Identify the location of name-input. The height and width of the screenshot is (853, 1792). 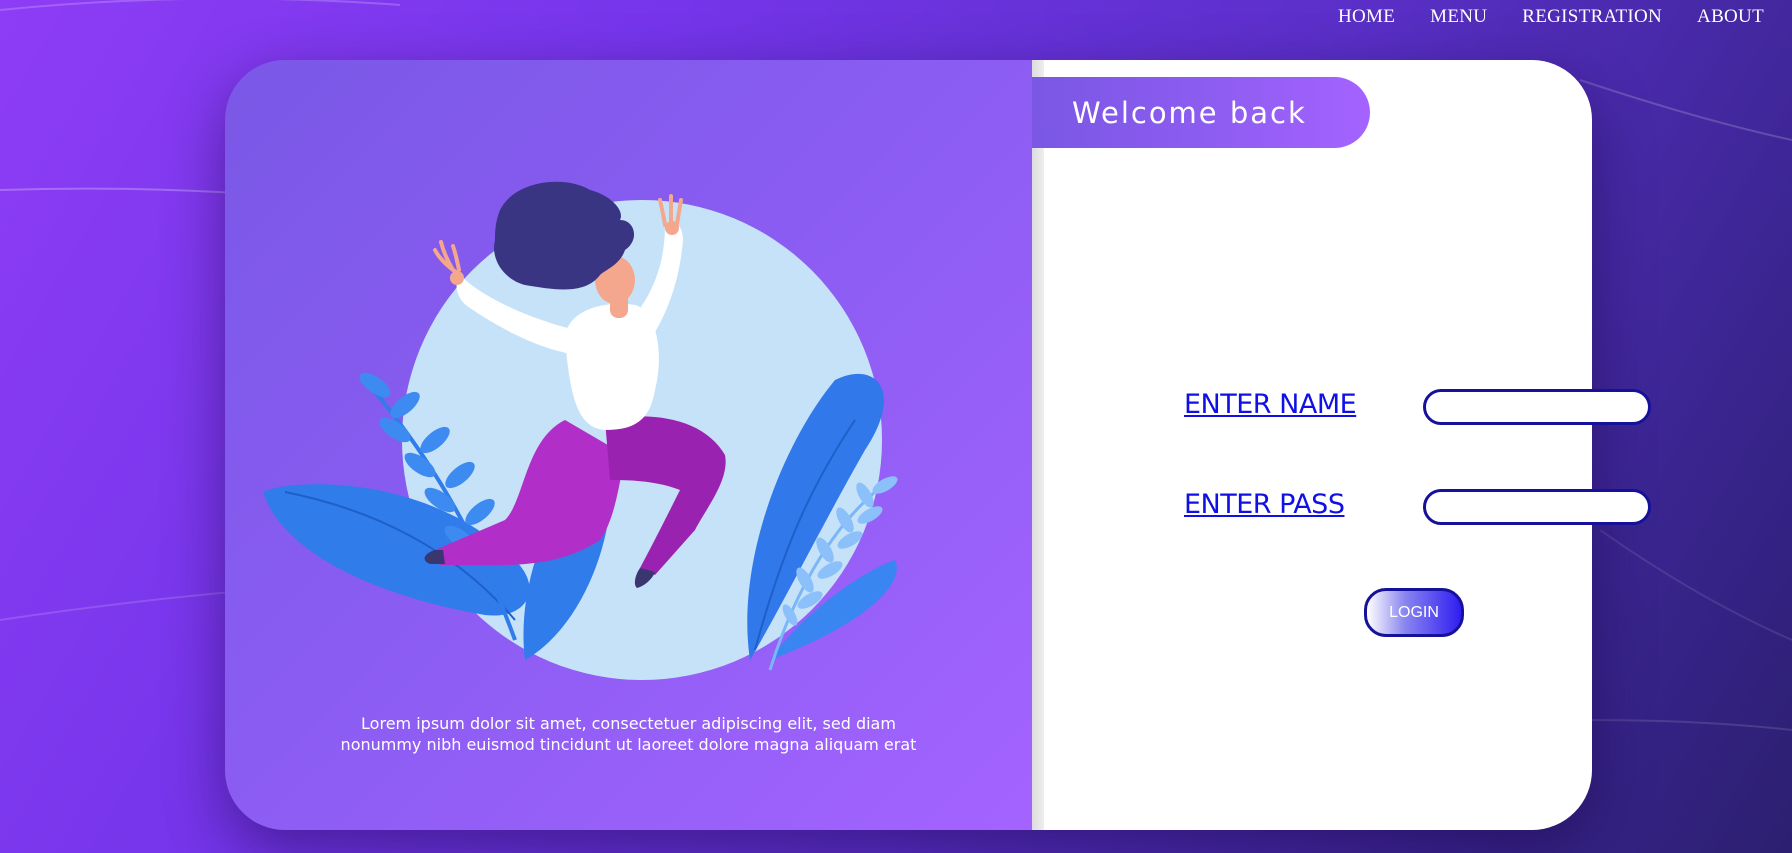
(1537, 407).